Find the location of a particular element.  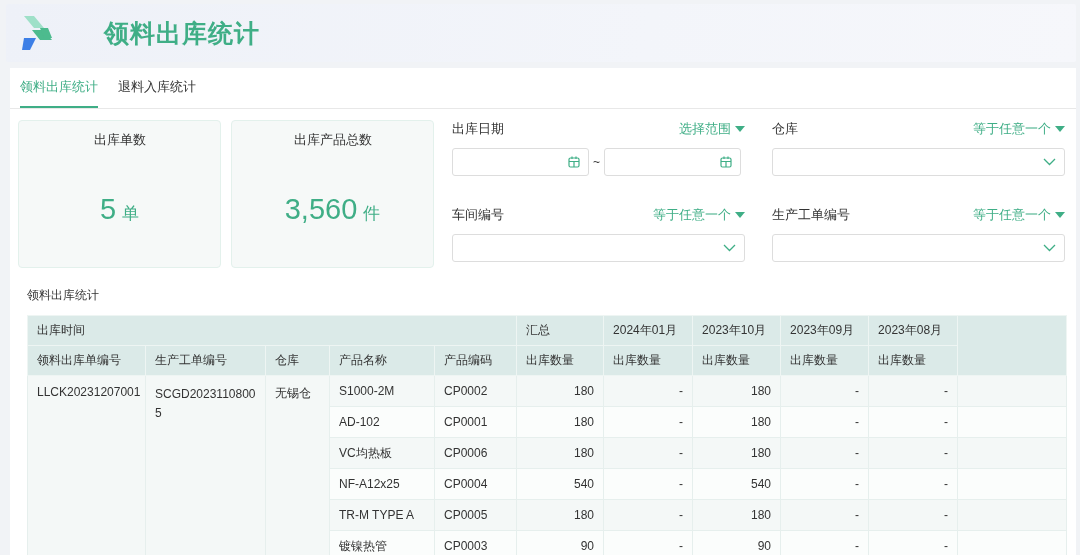

table-cell: CP0006 is located at coordinates (475, 453).